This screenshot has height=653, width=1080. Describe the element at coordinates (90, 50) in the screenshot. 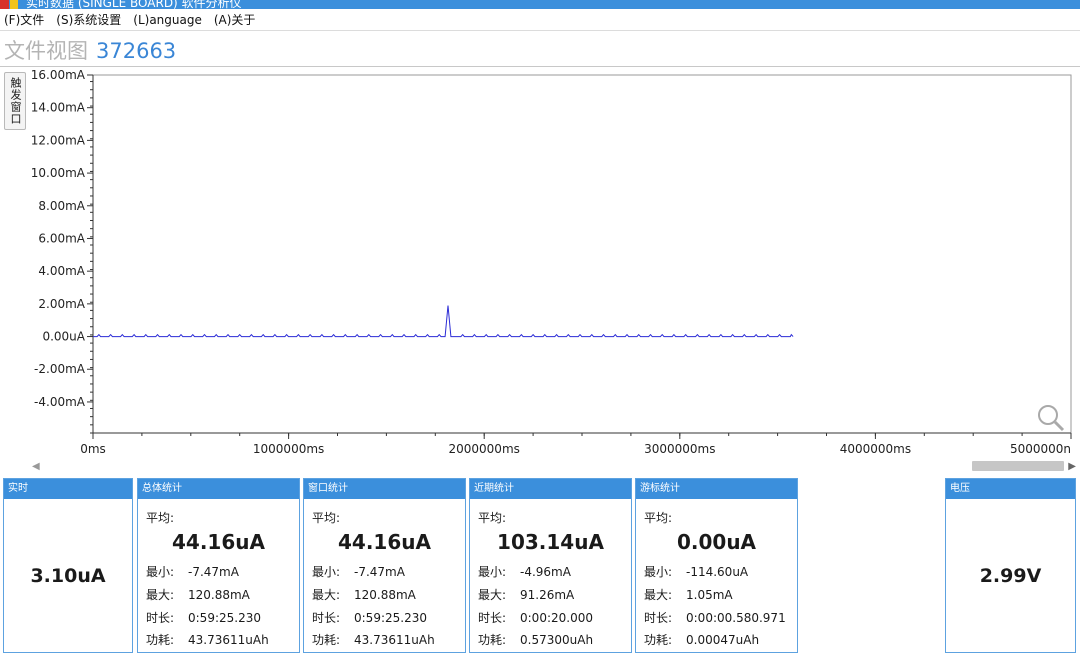

I see `view-title: 文件视图 372663` at that location.